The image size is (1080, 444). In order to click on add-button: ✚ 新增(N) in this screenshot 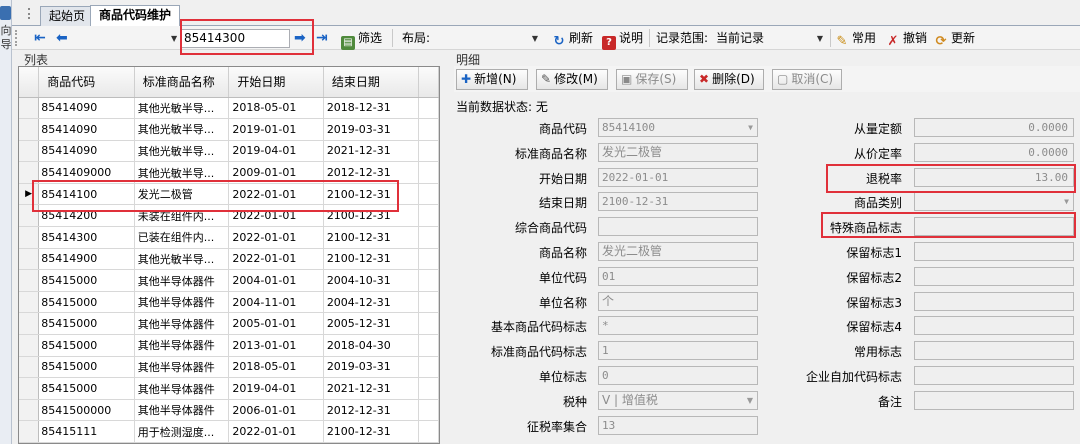, I will do `click(492, 79)`.